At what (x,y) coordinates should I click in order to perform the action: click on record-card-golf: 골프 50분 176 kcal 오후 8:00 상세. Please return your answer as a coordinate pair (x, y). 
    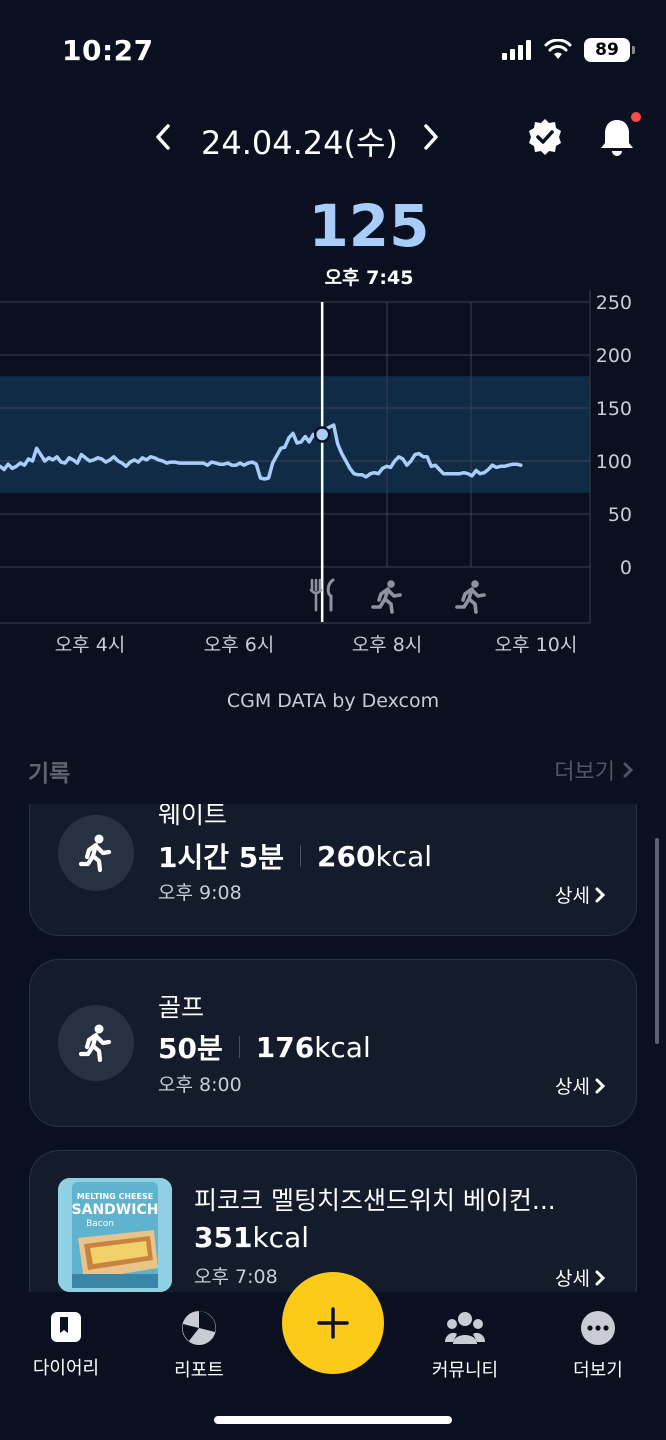
    Looking at the image, I should click on (333, 1043).